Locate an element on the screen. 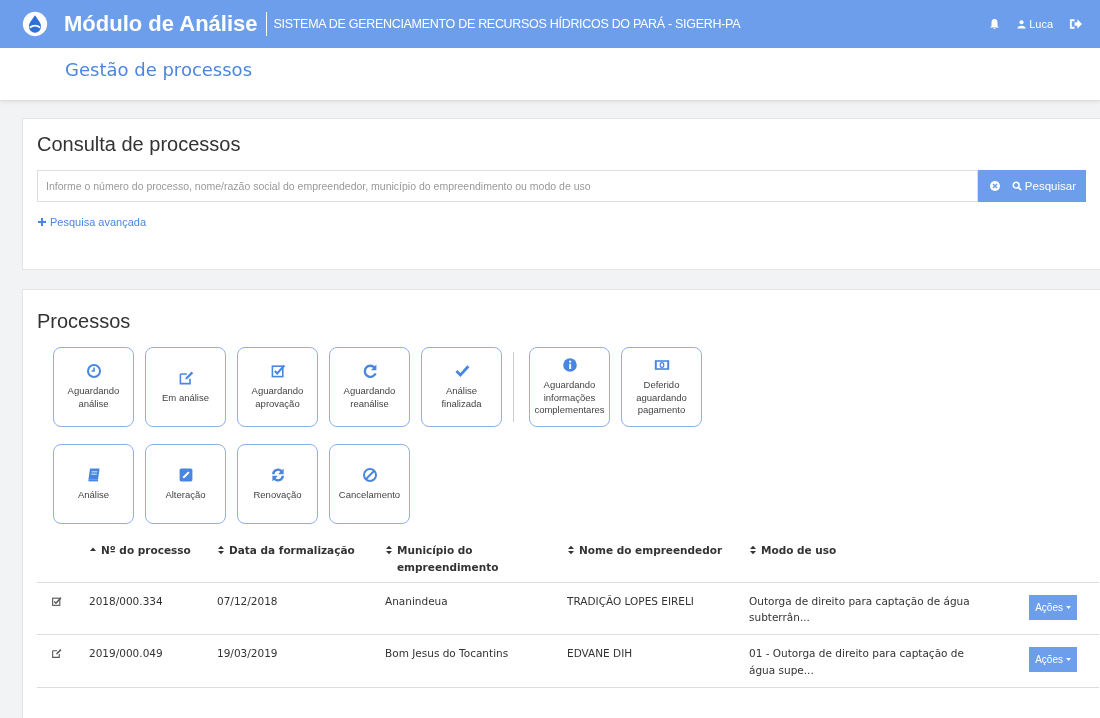 The image size is (1100, 718). column-header: Modo de uso is located at coordinates (793, 550).